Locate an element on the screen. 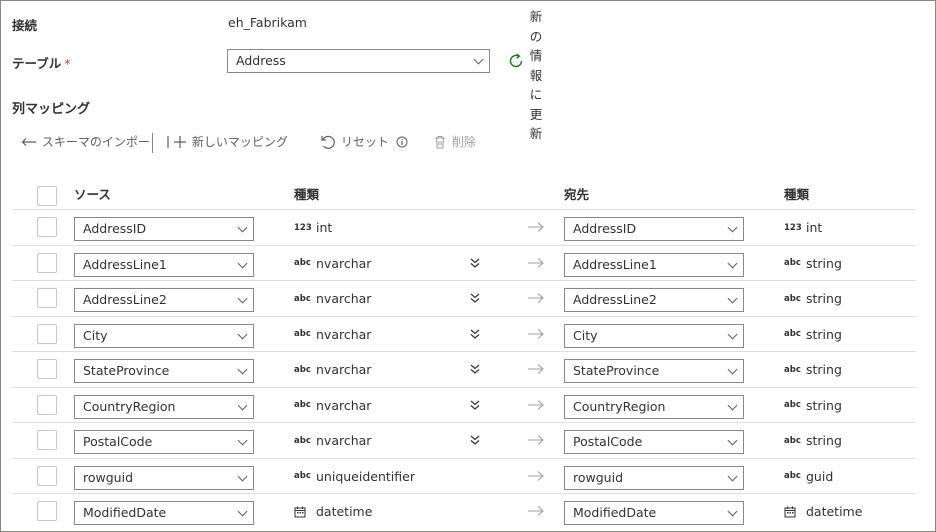 The image size is (936, 532). source-column-select: rowguid is located at coordinates (164, 477).